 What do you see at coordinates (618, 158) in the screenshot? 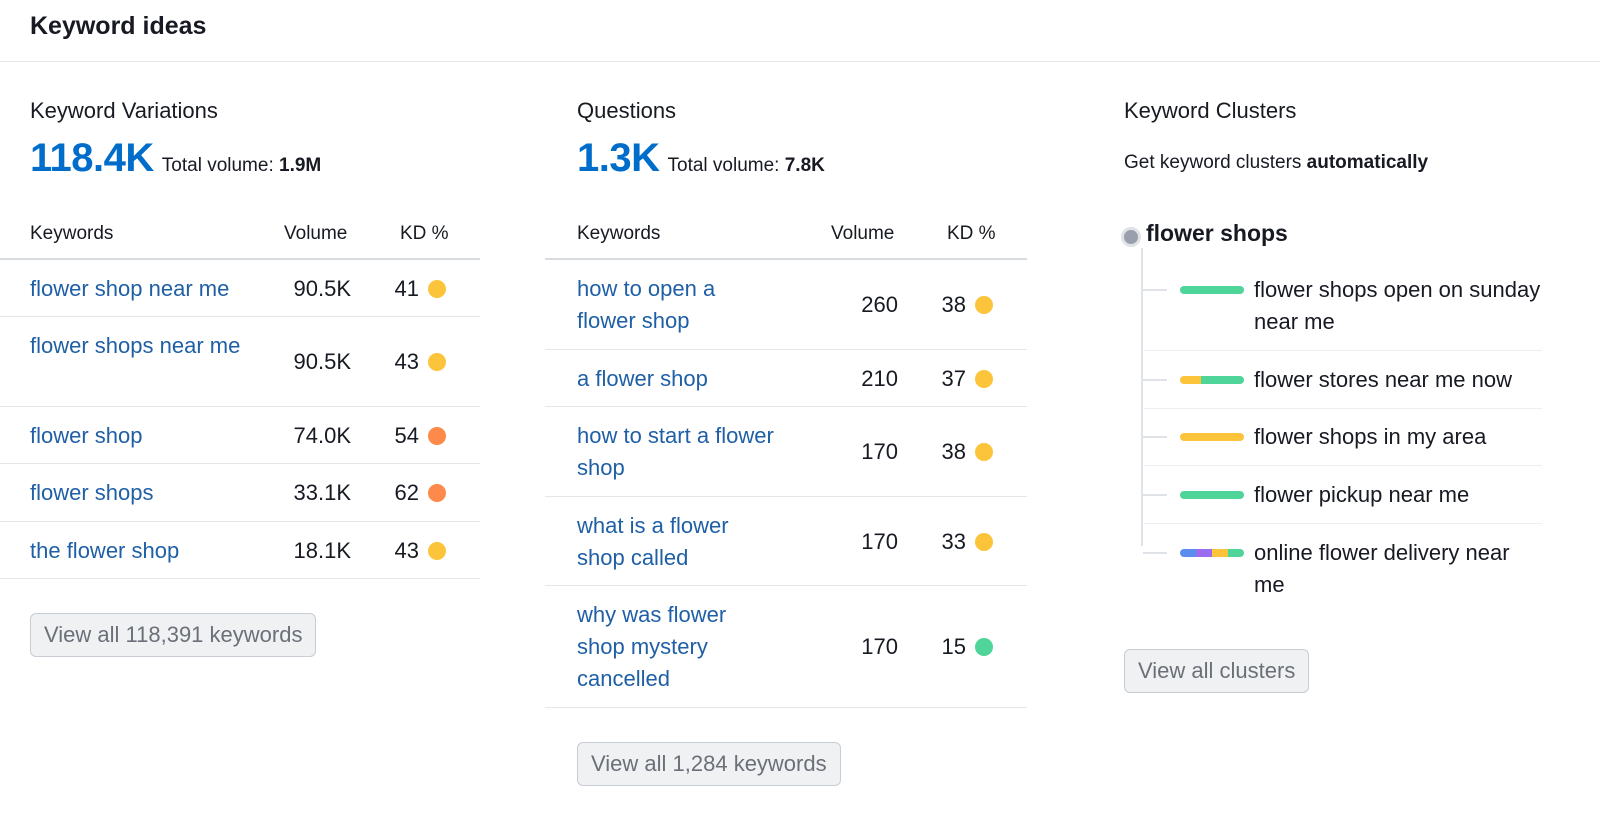
I see `question-count: 1.3K` at bounding box center [618, 158].